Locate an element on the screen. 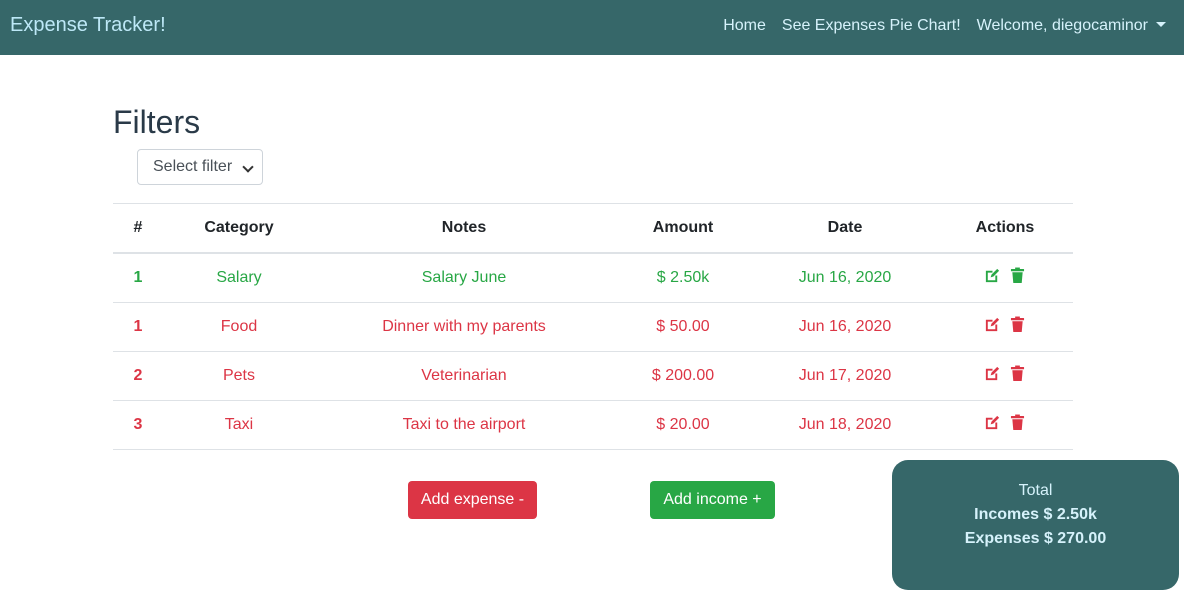 Image resolution: width=1184 pixels, height=590 pixels. user-menu-dropdown: Welcome, diegocaminor is located at coordinates (1071, 26).